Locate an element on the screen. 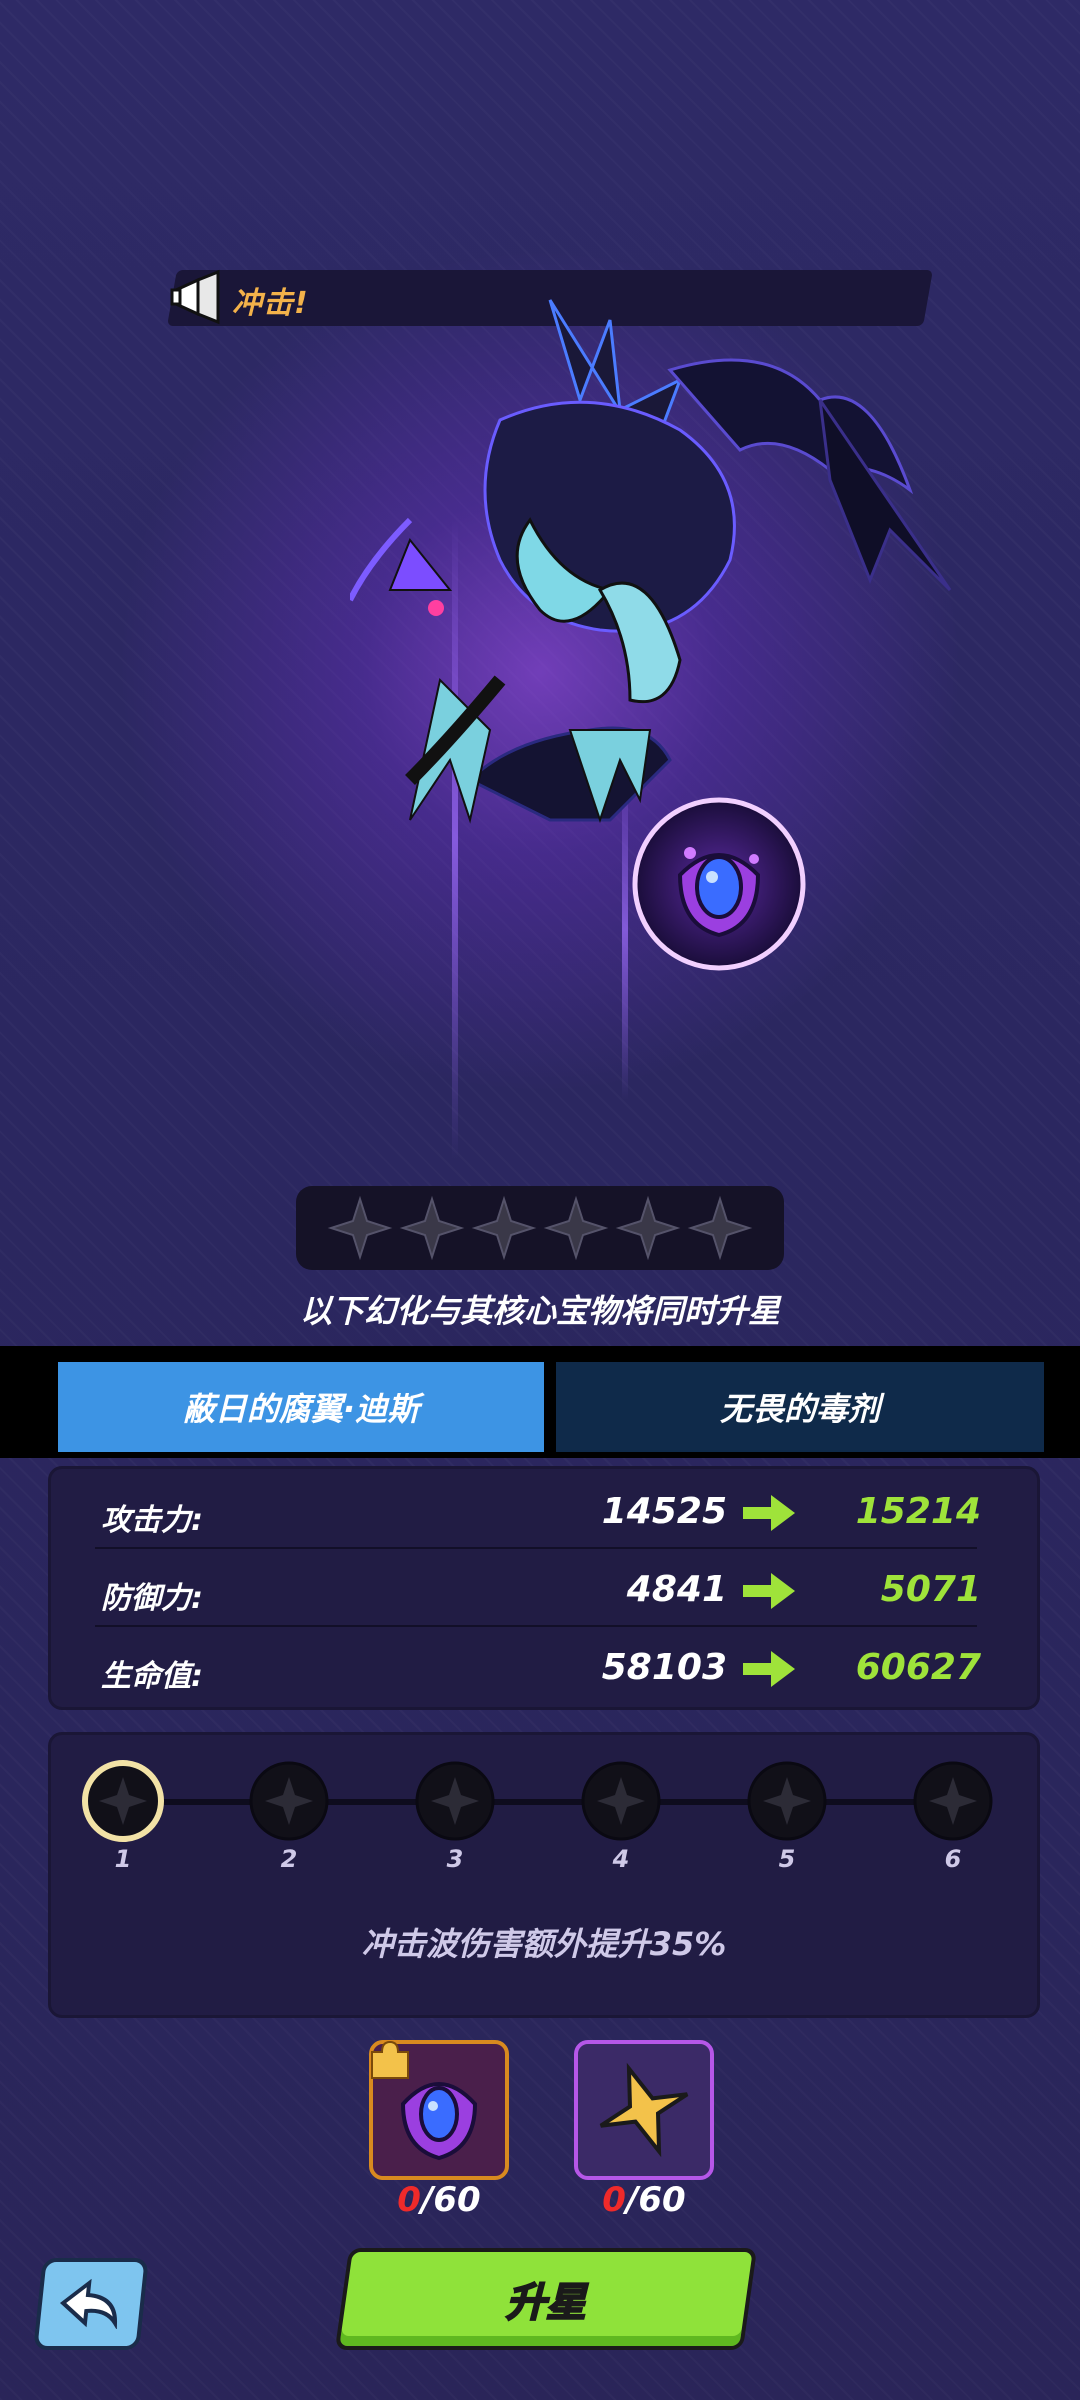 This screenshot has width=1080, height=2400. stat-label: 防御力: is located at coordinates (152, 1598).